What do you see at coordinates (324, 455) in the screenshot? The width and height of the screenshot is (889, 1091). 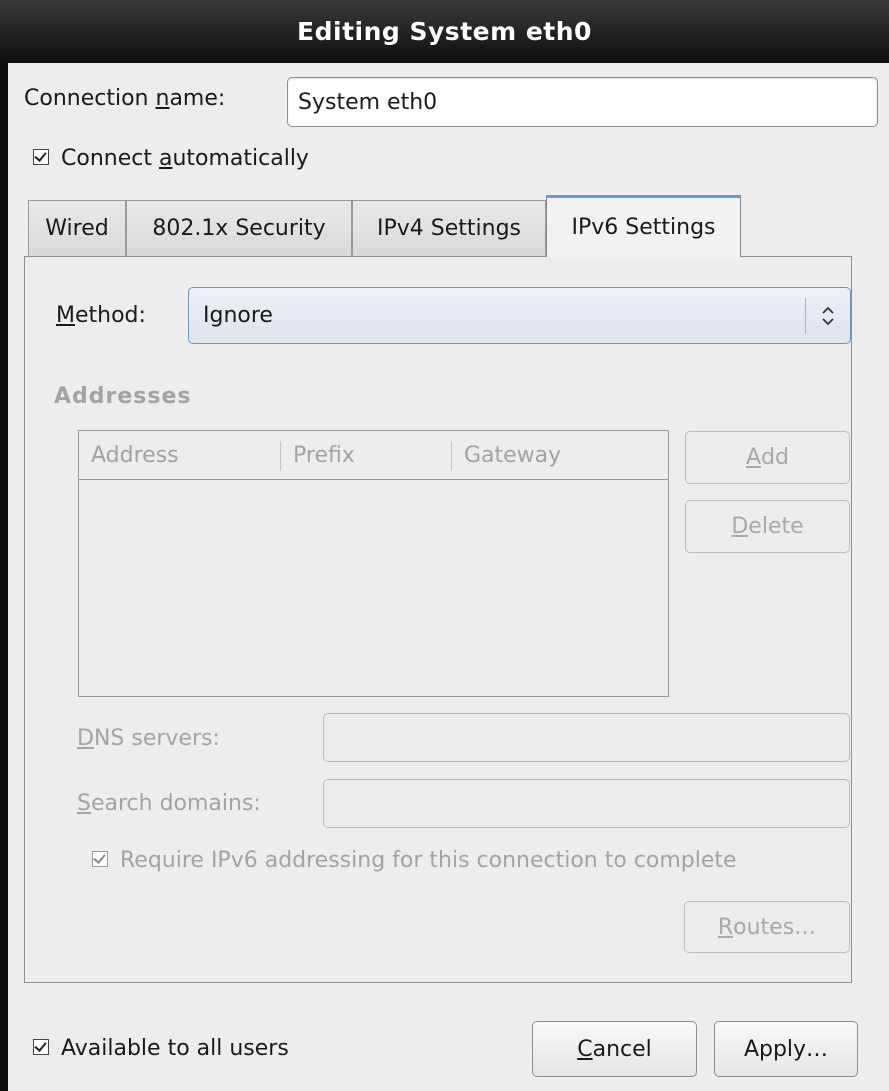 I see `column-label: Prefix` at bounding box center [324, 455].